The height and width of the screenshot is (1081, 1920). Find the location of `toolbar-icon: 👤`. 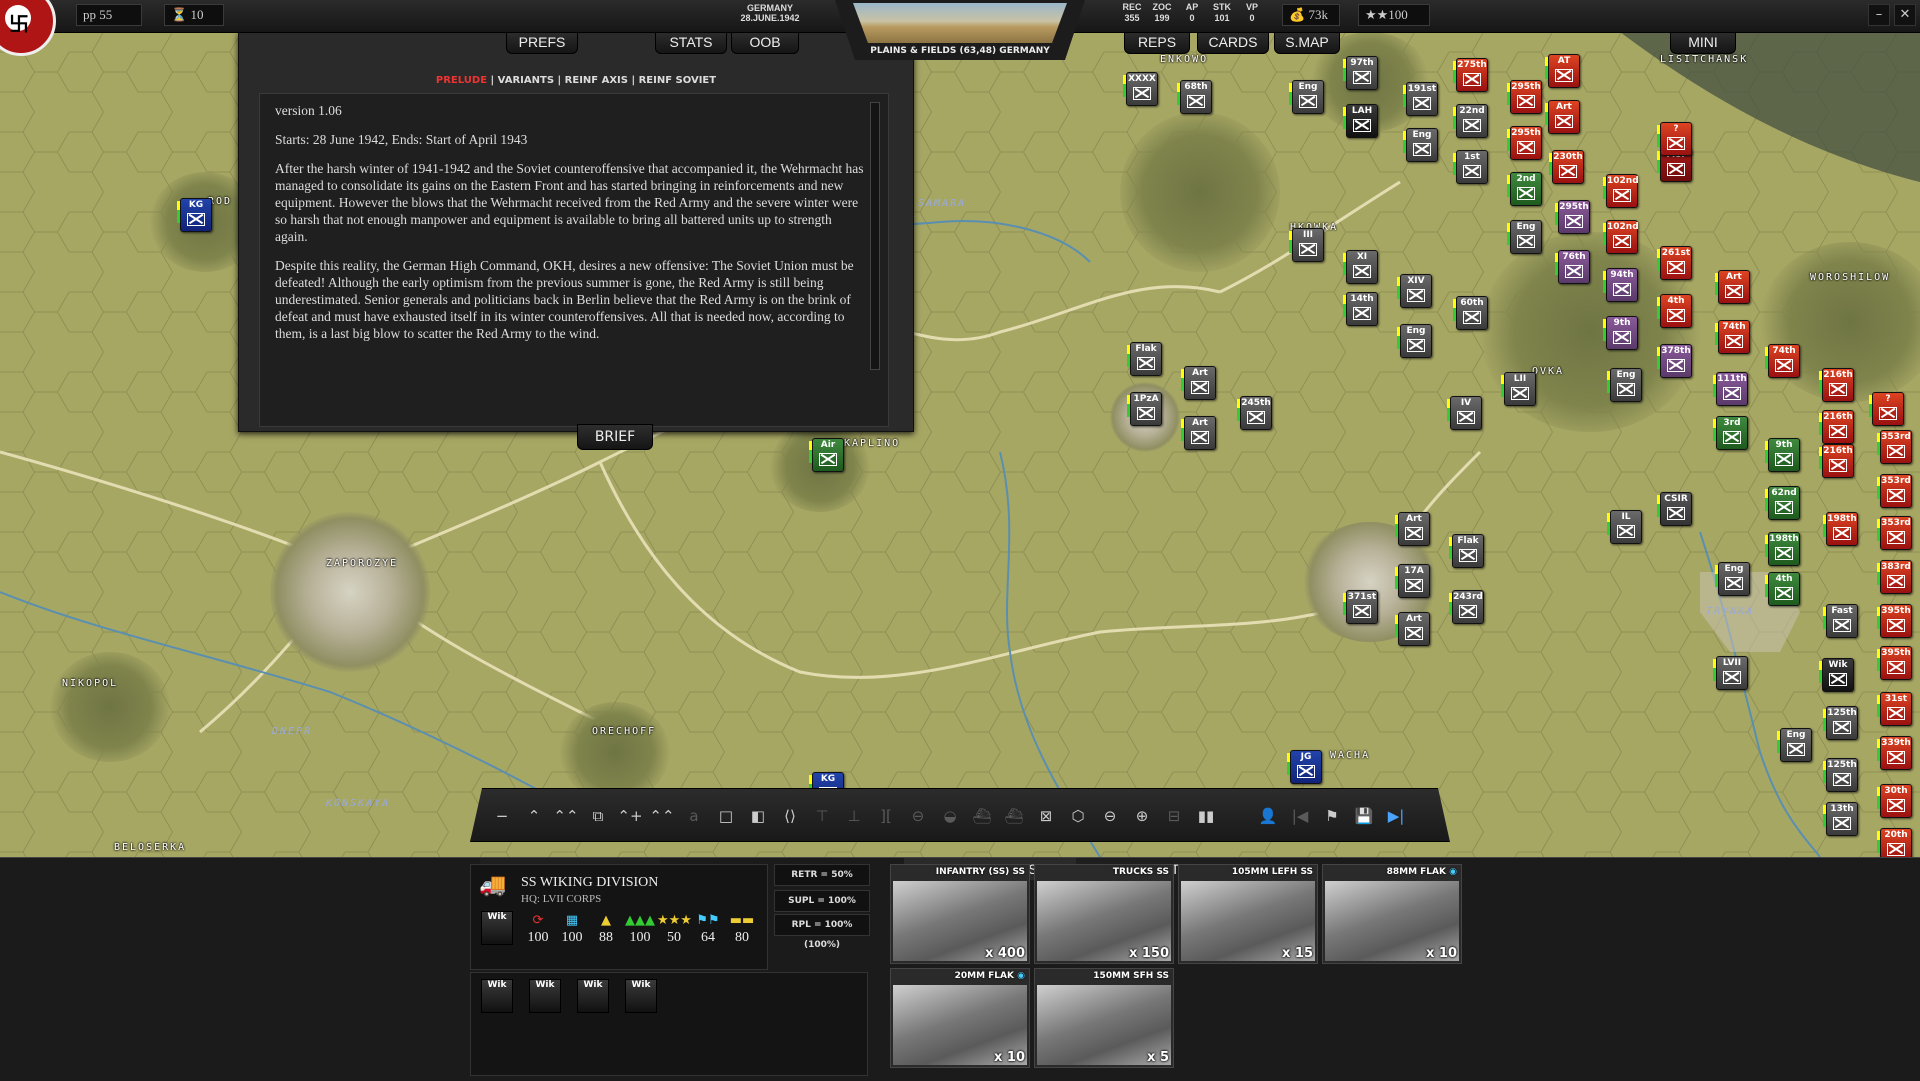

toolbar-icon: 👤 is located at coordinates (1268, 816).